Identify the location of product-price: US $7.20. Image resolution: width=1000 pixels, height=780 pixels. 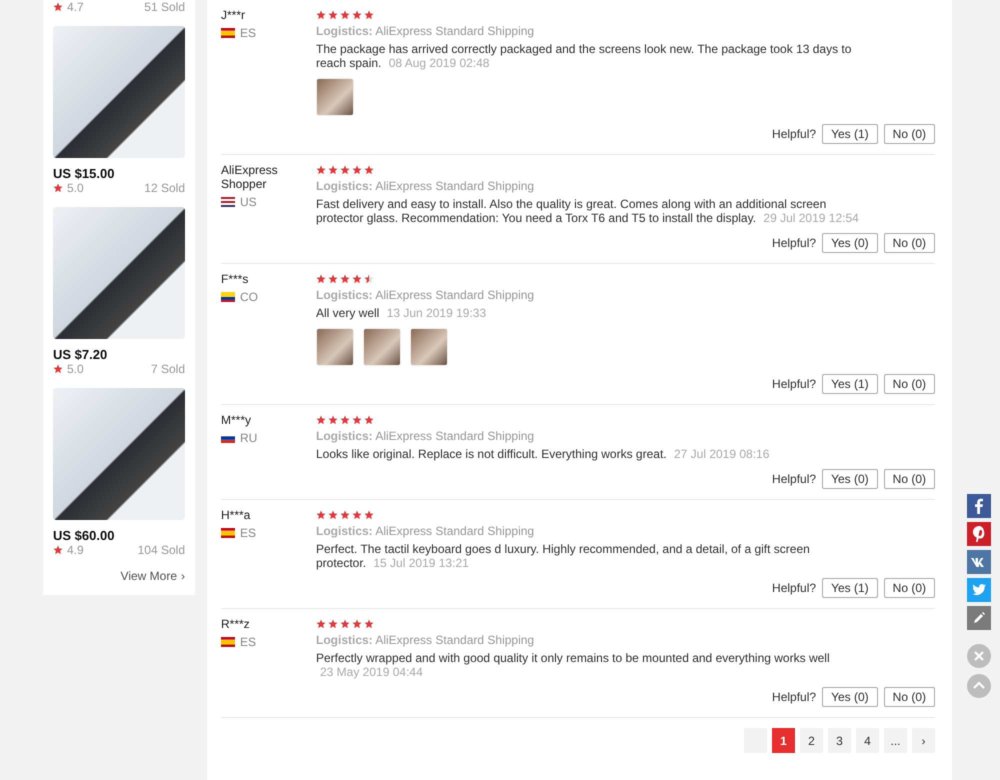
(80, 354).